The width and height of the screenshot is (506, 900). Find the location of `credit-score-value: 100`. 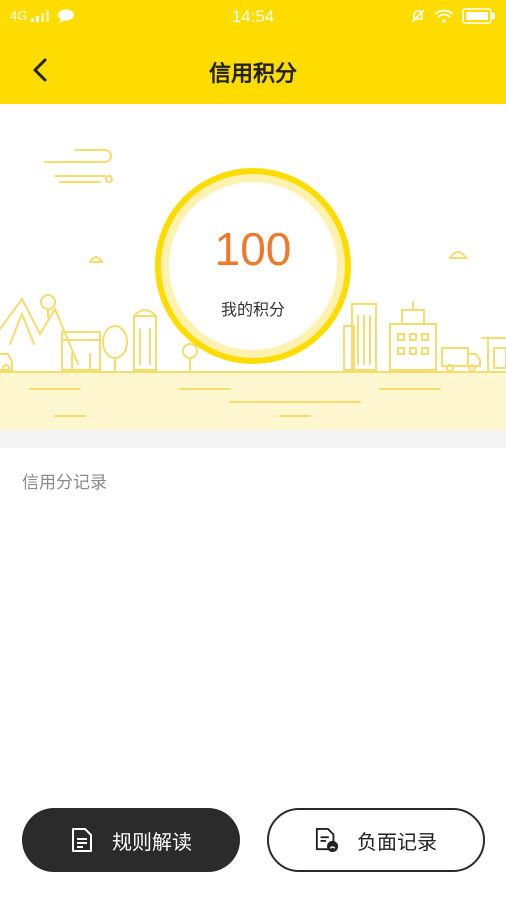

credit-score-value: 100 is located at coordinates (253, 249).